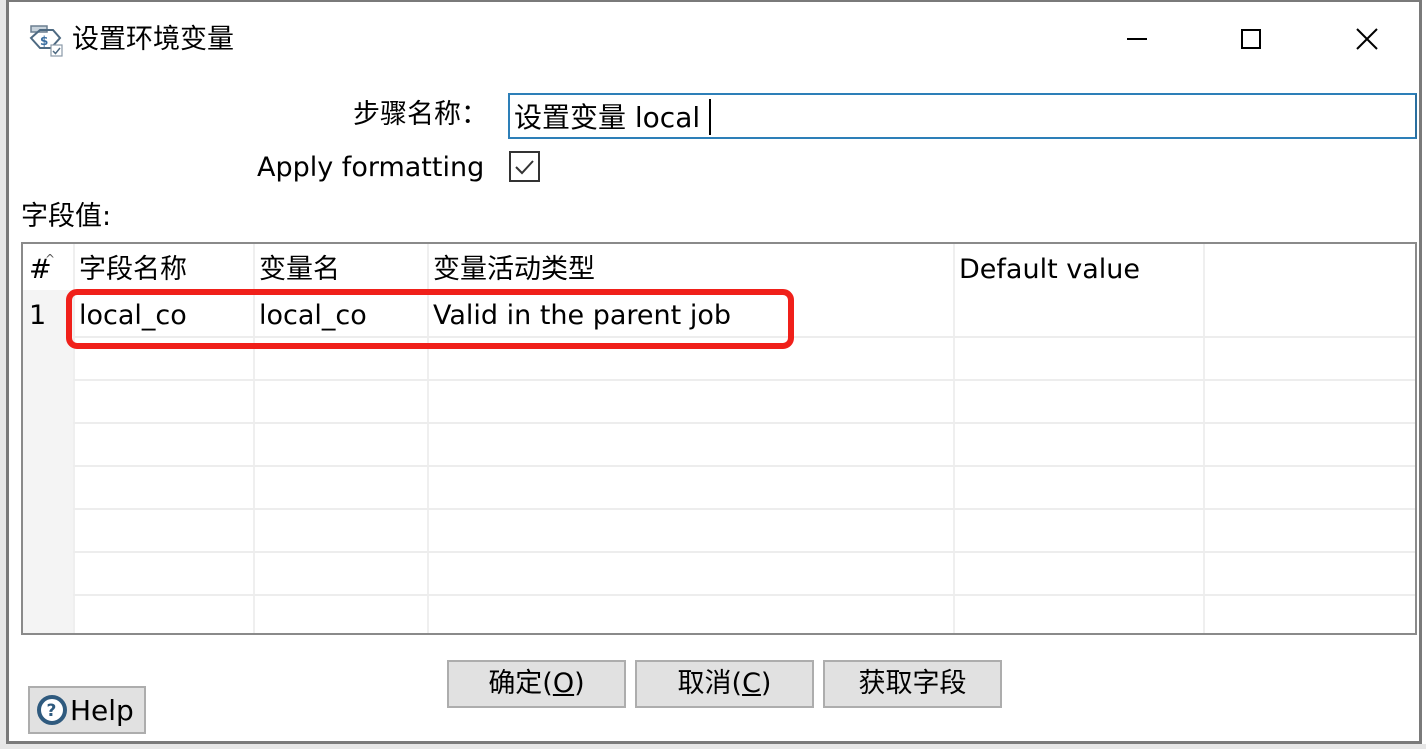 This screenshot has height=749, width=1426. I want to click on close-button, so click(1367, 39).